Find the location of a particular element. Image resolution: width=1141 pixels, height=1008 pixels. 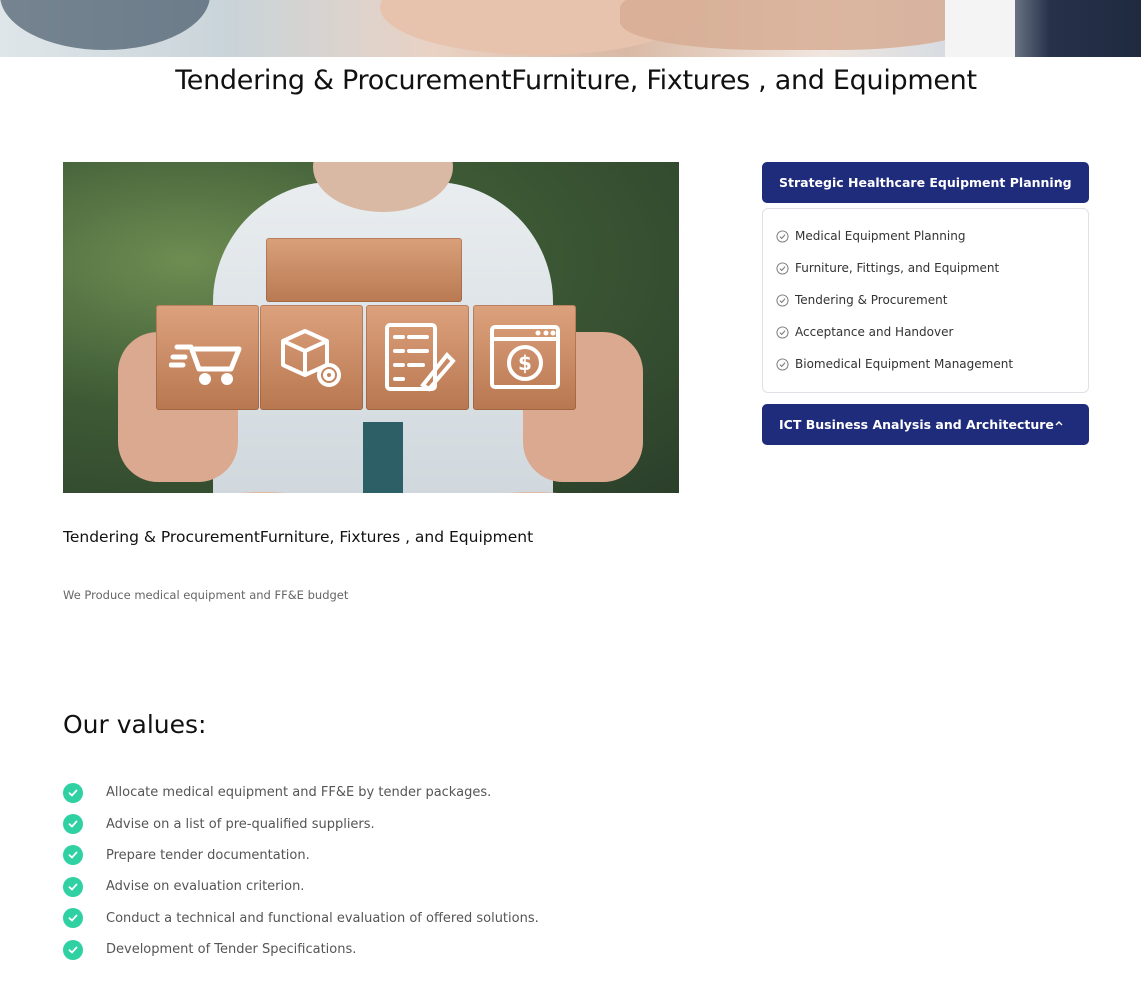

sidebar-item-furniture-fittings: Furniture, Fittings, and Equipment is located at coordinates (925, 268).